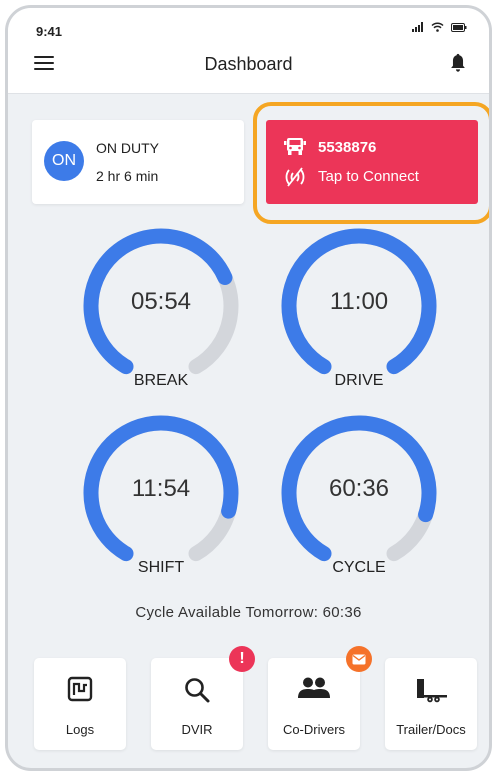 This screenshot has width=497, height=774. What do you see at coordinates (458, 63) in the screenshot?
I see `bell-icon` at bounding box center [458, 63].